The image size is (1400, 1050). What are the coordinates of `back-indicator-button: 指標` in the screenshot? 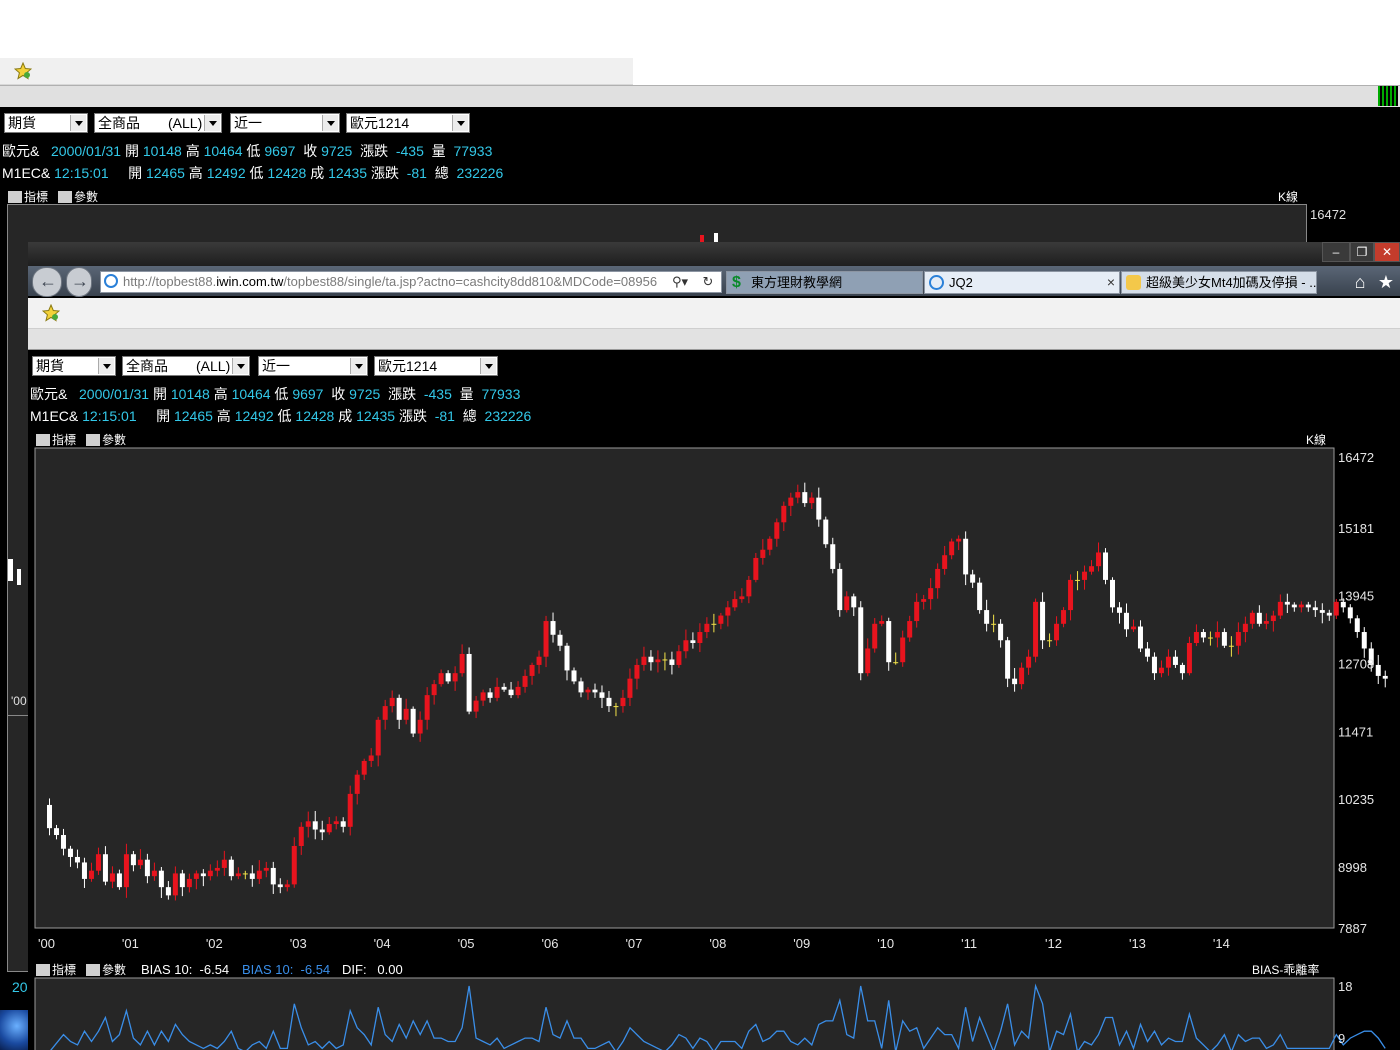 It's located at (28, 197).